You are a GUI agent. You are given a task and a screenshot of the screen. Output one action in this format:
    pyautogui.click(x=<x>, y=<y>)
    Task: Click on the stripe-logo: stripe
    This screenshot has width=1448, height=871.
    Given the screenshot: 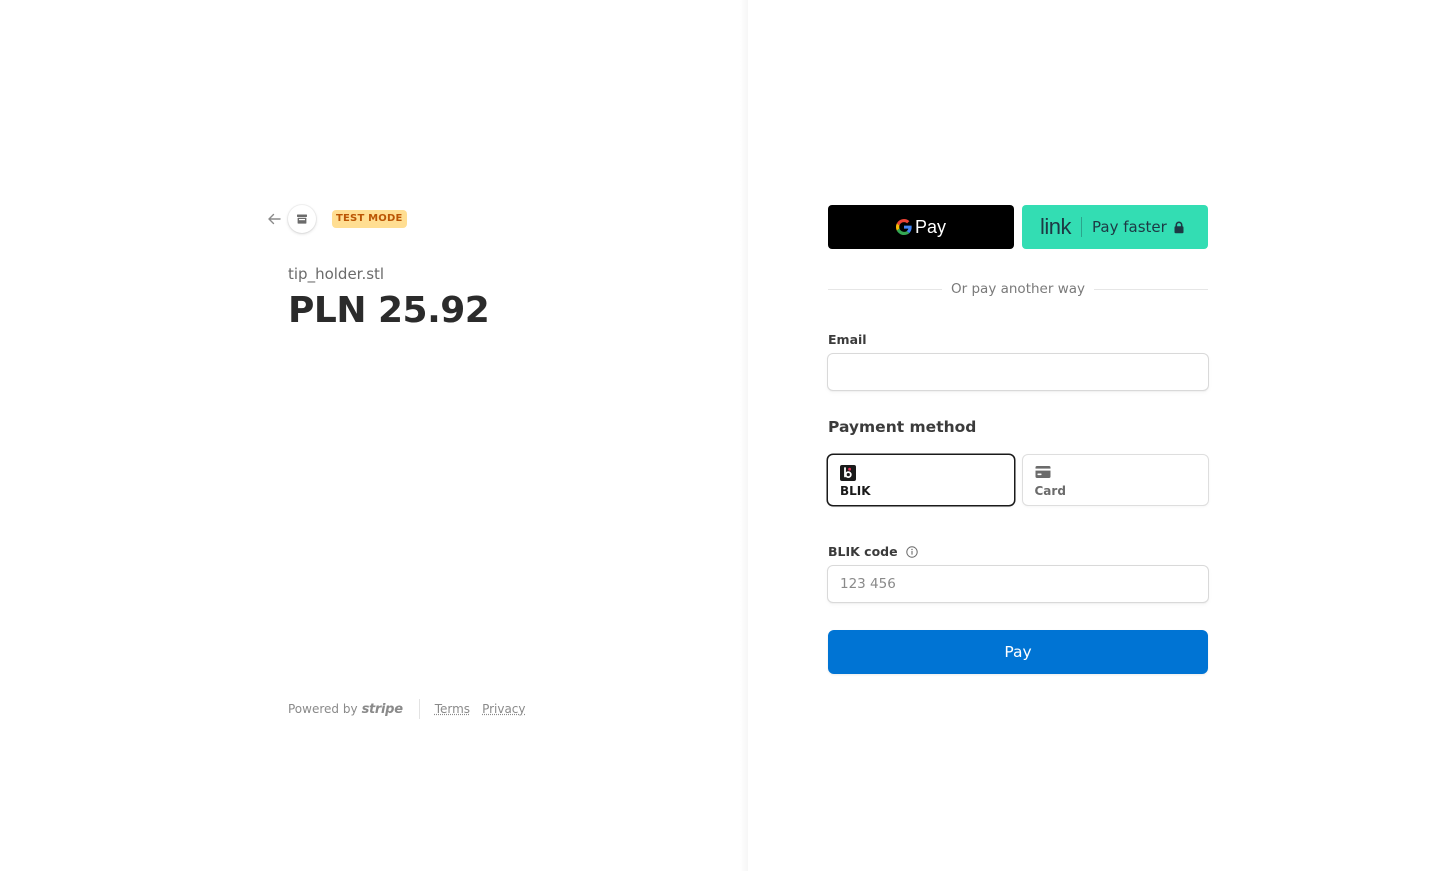 What is the action you would take?
    pyautogui.click(x=382, y=709)
    